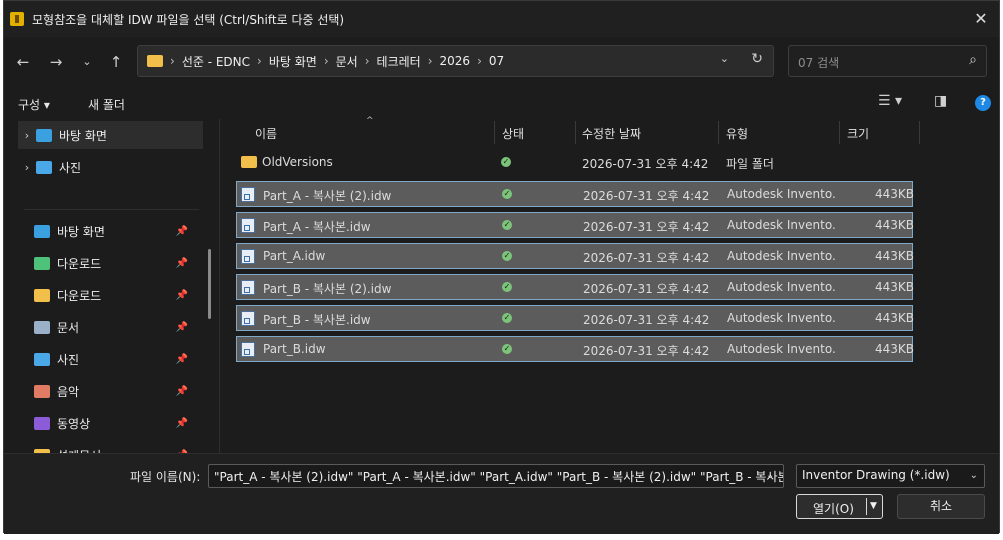 The width and height of the screenshot is (1003, 540). What do you see at coordinates (737, 133) in the screenshot?
I see `column-type: 유형` at bounding box center [737, 133].